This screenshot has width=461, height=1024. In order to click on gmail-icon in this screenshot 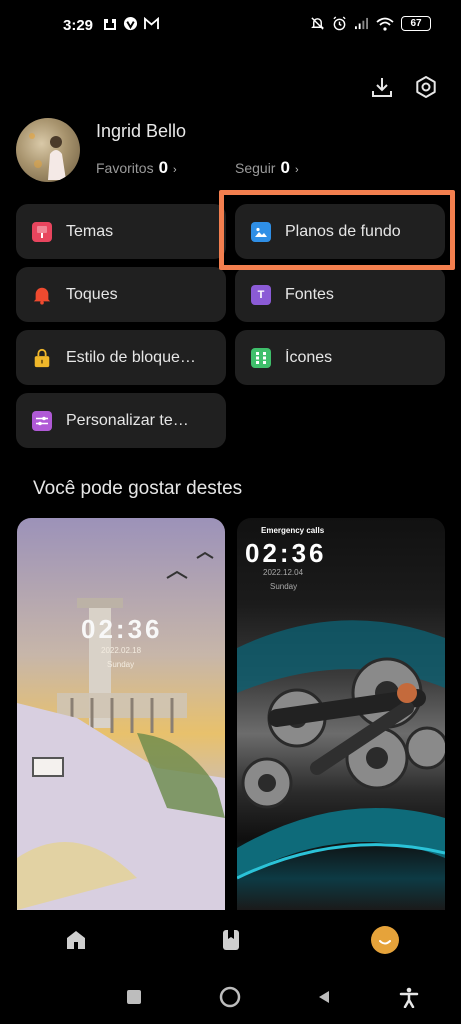, I will do `click(151, 23)`.